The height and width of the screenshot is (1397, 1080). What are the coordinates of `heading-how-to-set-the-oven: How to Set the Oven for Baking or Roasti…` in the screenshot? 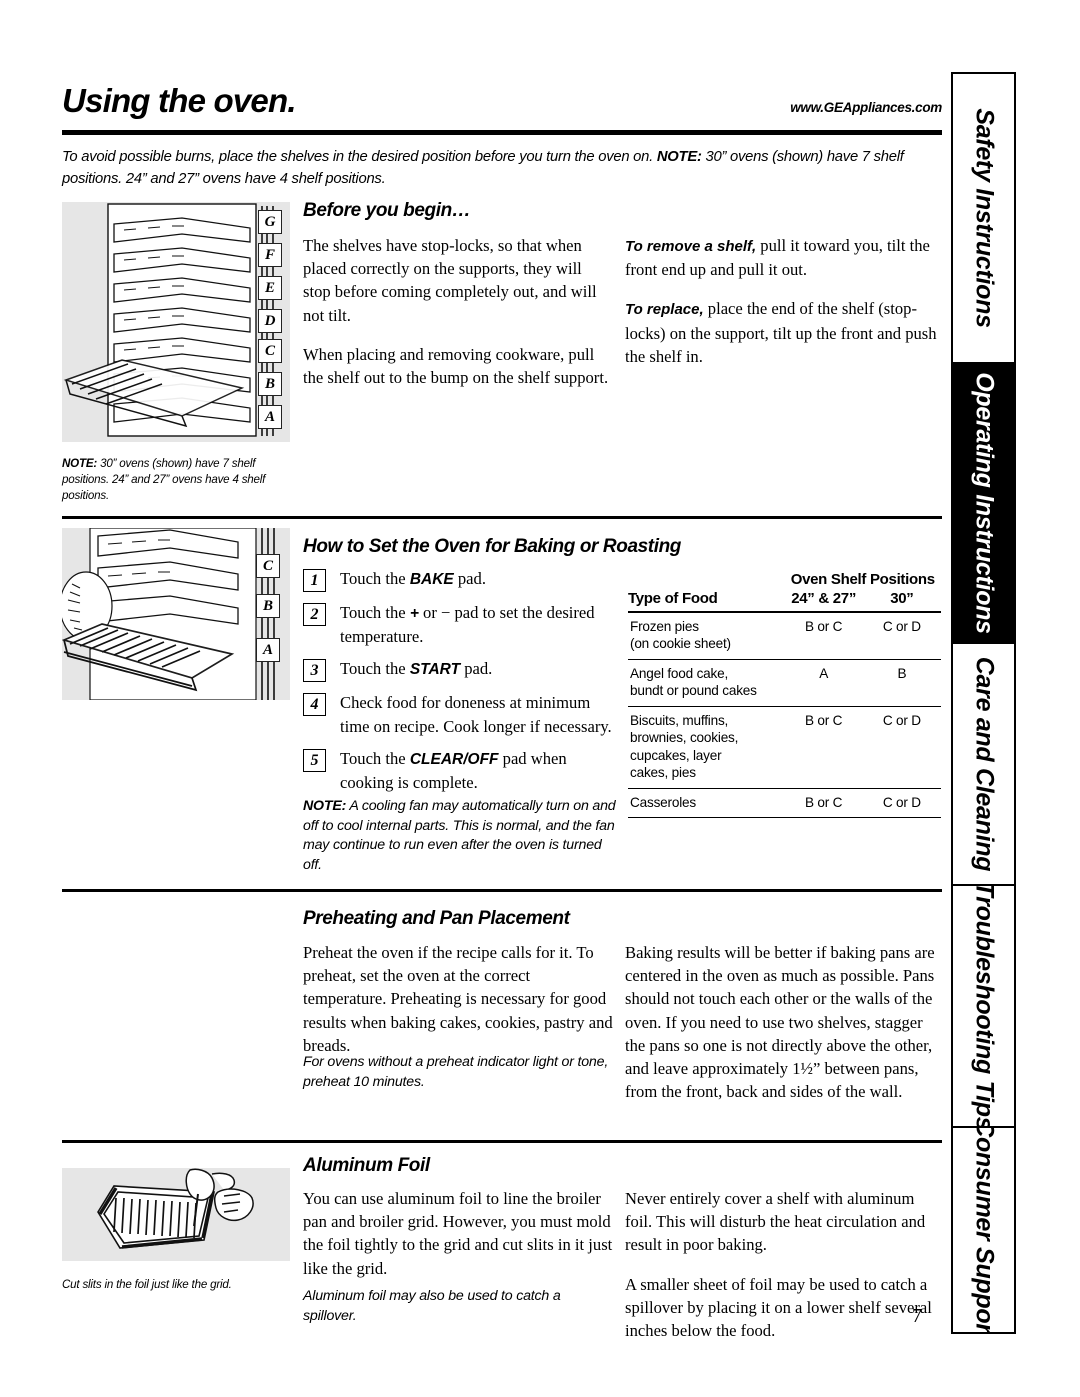 It's located at (492, 546).